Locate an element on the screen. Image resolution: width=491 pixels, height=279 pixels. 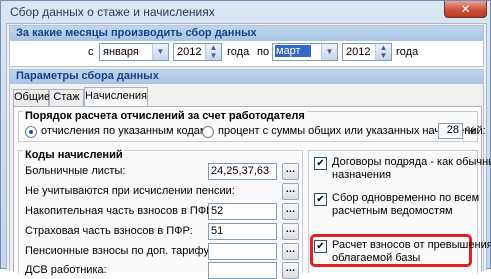
to-month-select: март ▼ is located at coordinates (305, 52).